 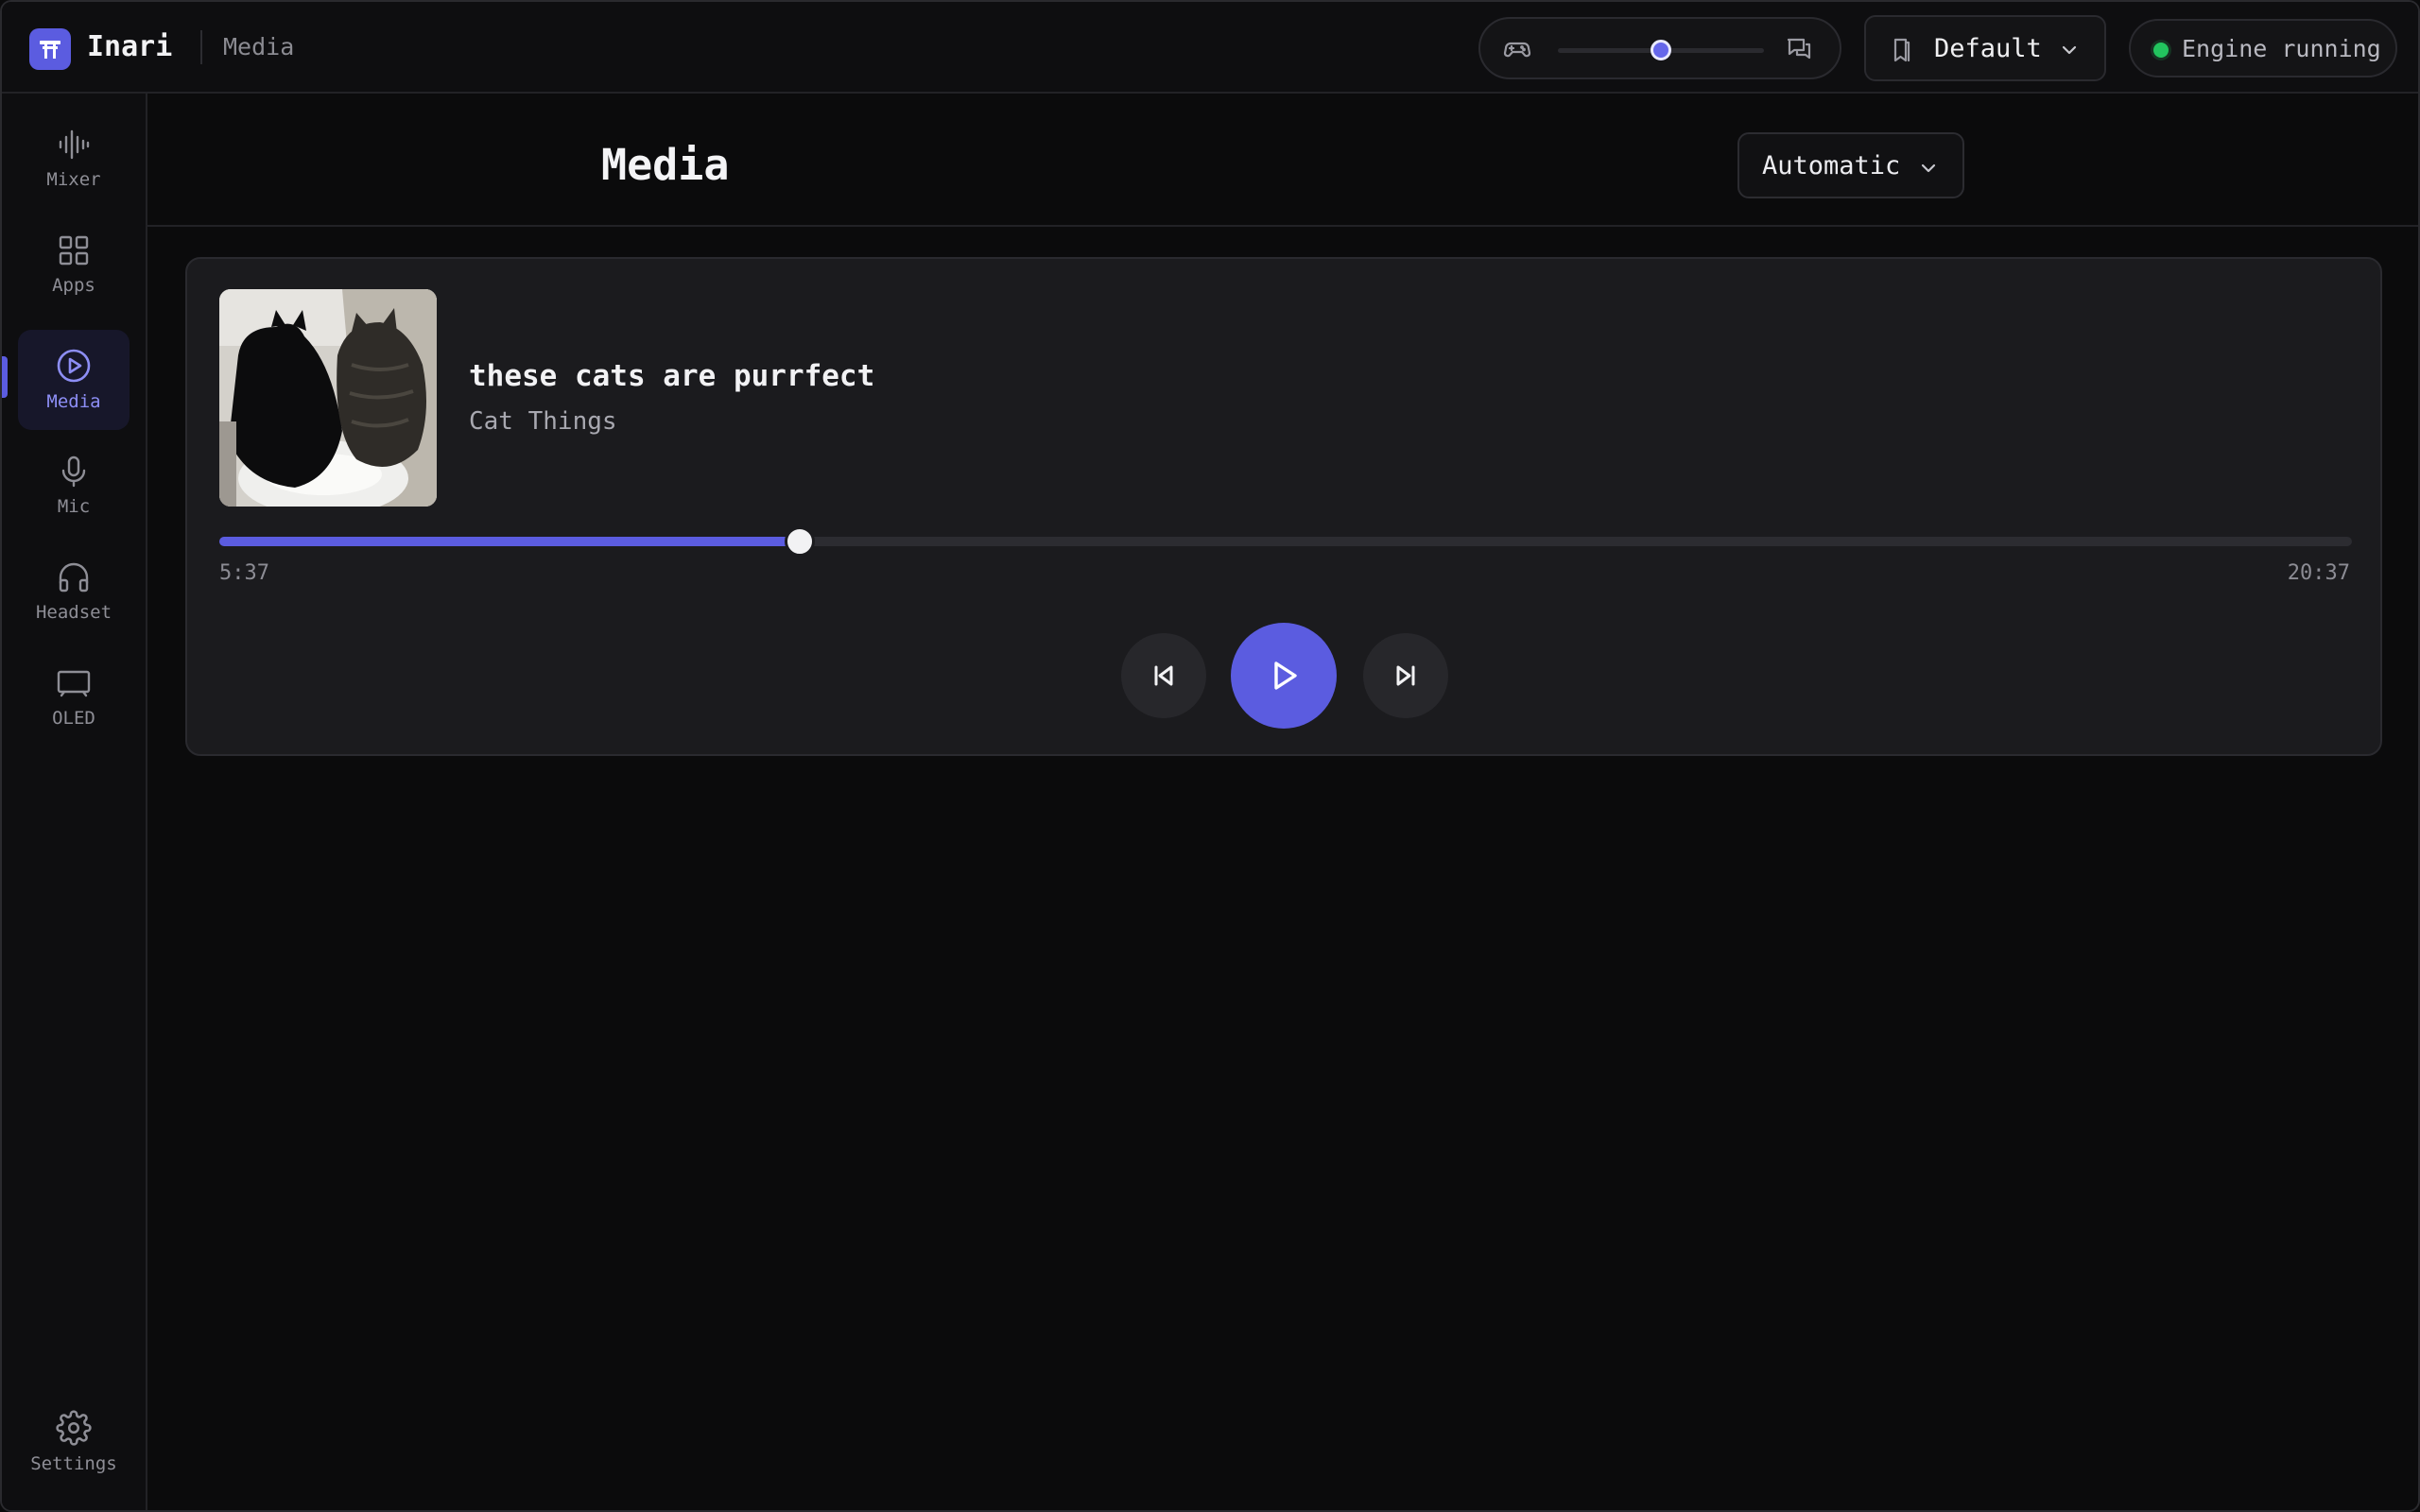 I want to click on sidebar-item-media: Media, so click(x=74, y=380).